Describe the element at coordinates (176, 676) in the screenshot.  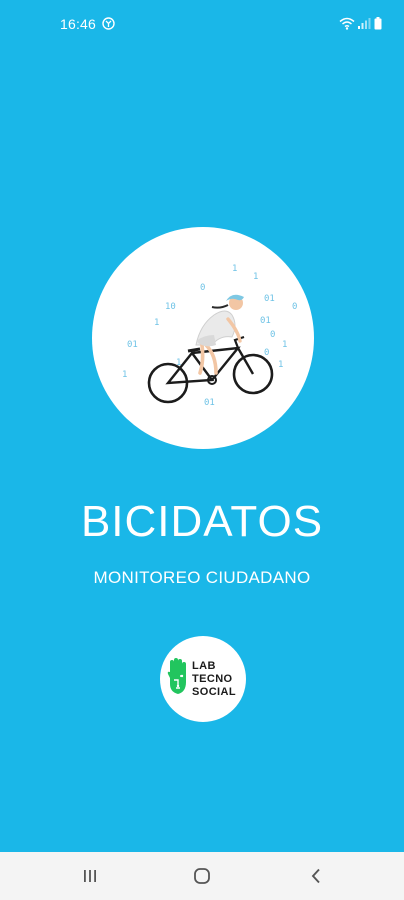
I see `hand-circuit-icon` at that location.